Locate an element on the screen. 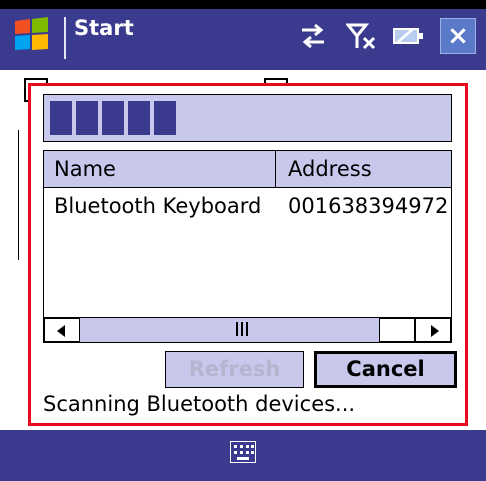 The image size is (486, 481). horizontal-scrollbar is located at coordinates (247, 329).